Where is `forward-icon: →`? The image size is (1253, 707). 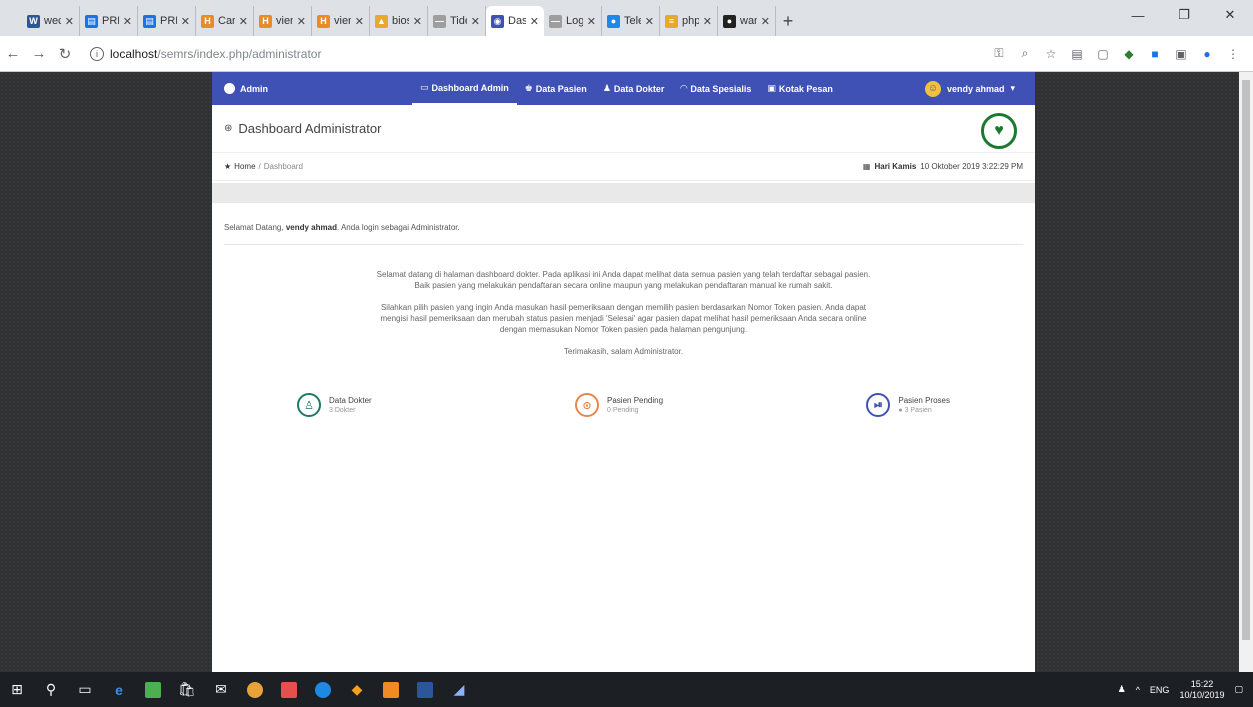 forward-icon: → is located at coordinates (39, 53).